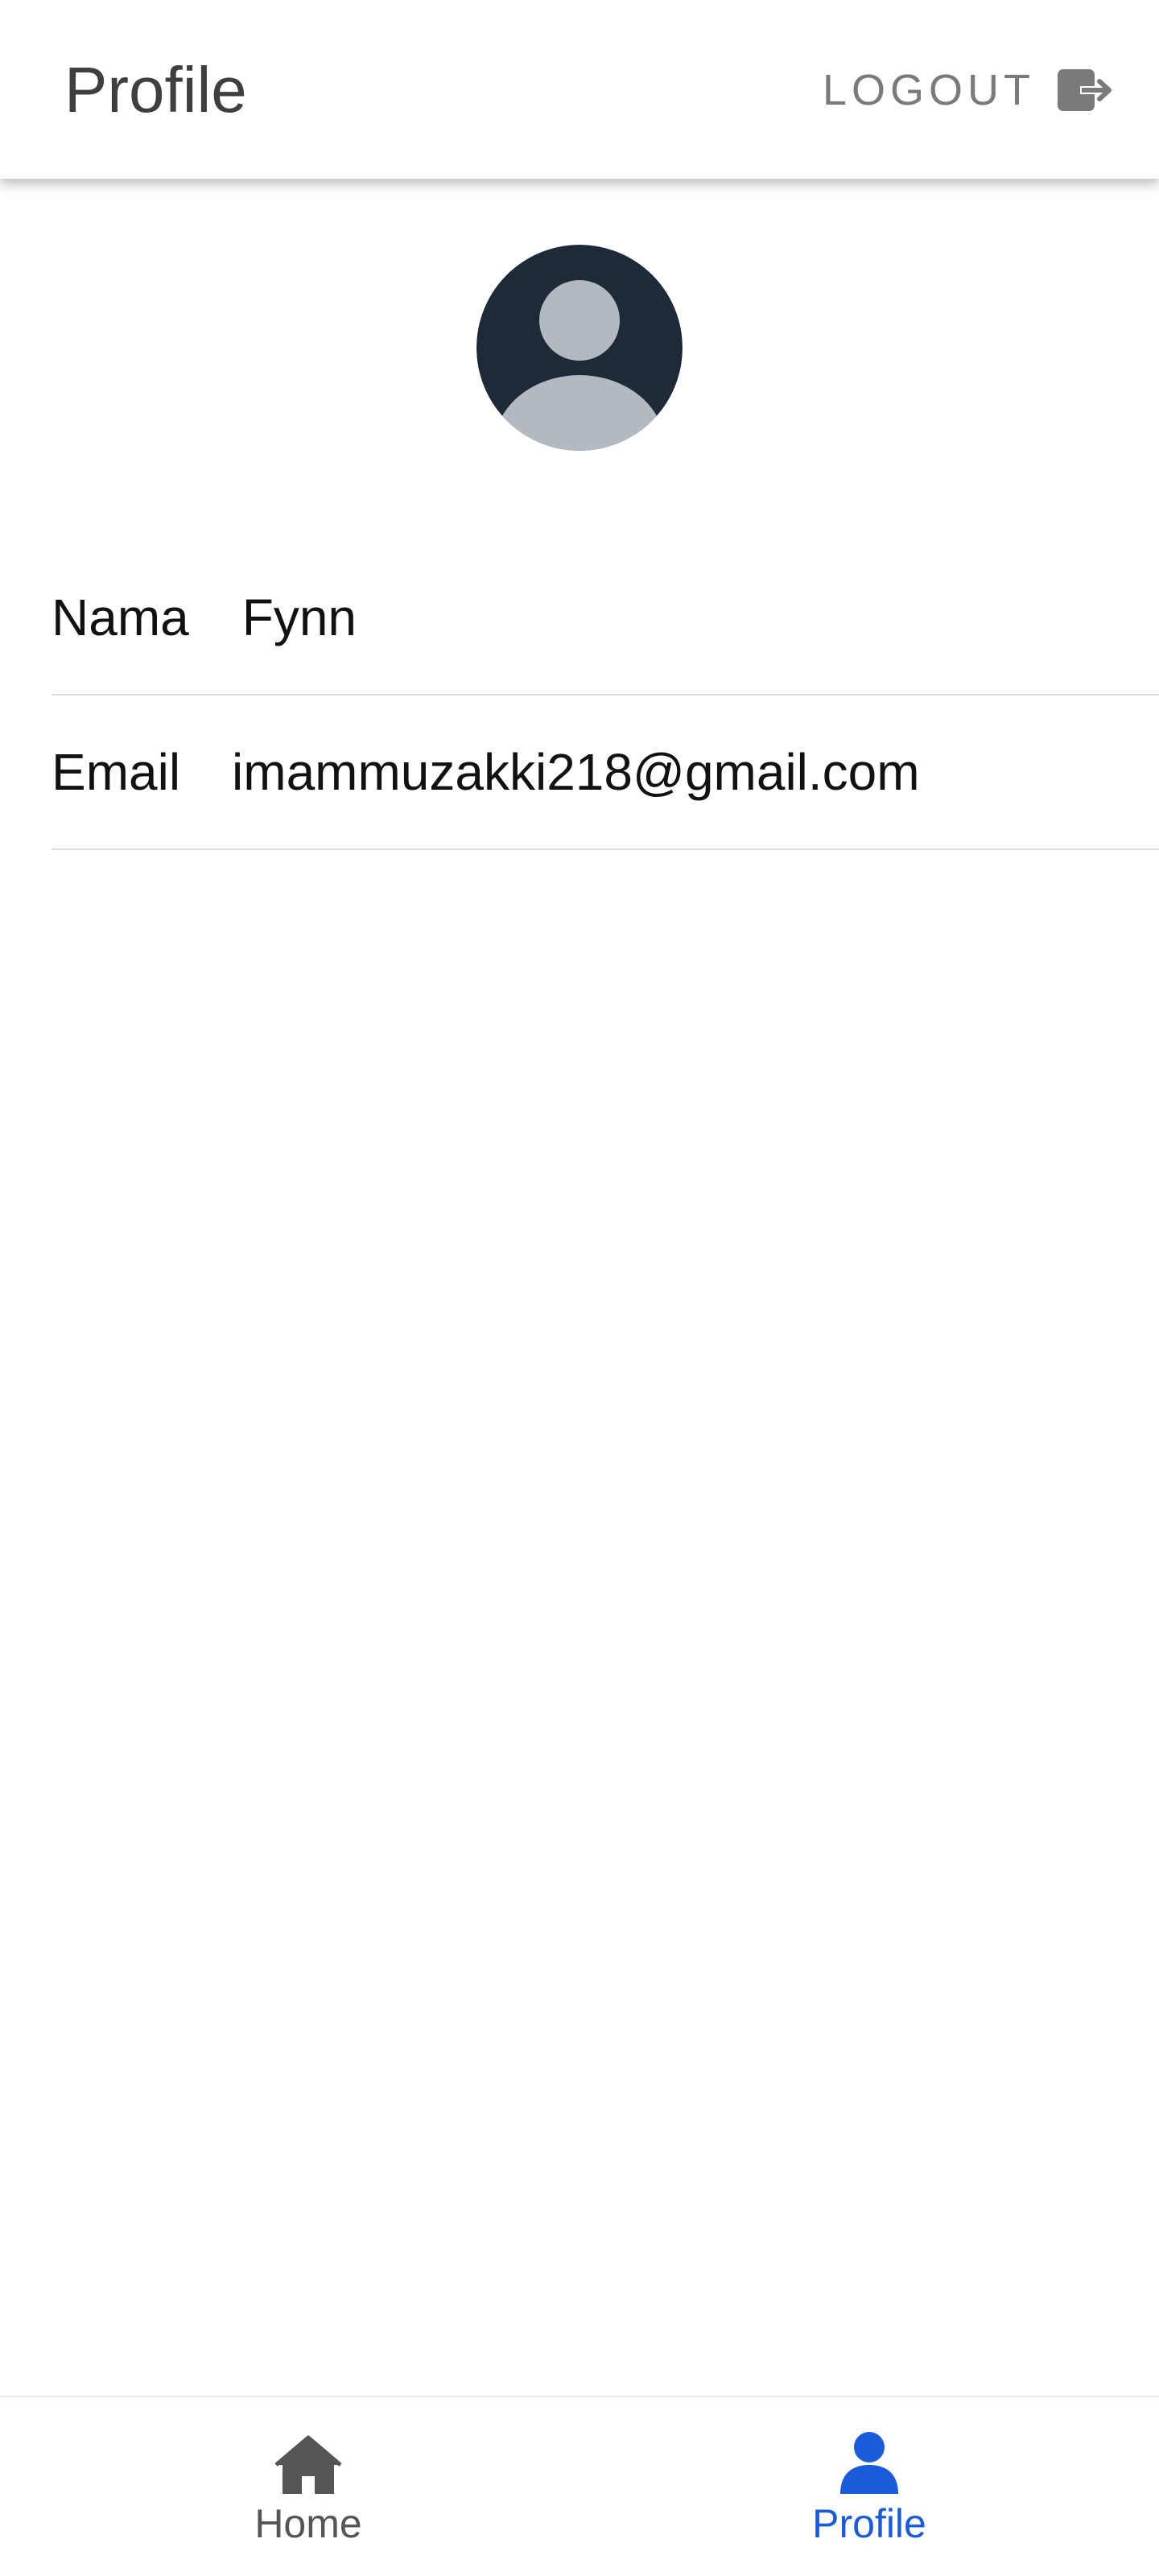 The height and width of the screenshot is (2576, 1159). I want to click on person-icon, so click(869, 2462).